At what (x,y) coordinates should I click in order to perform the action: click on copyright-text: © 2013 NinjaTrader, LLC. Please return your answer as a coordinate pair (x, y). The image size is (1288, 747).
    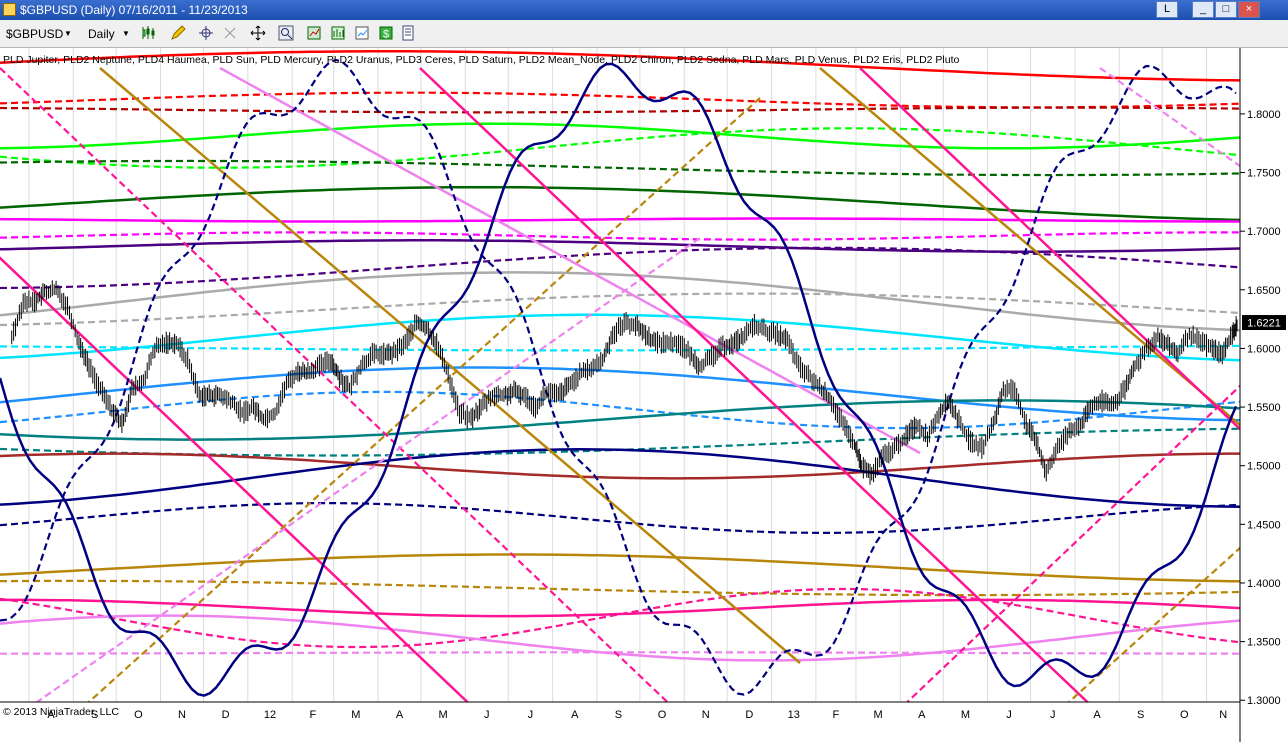
    Looking at the image, I should click on (61, 712).